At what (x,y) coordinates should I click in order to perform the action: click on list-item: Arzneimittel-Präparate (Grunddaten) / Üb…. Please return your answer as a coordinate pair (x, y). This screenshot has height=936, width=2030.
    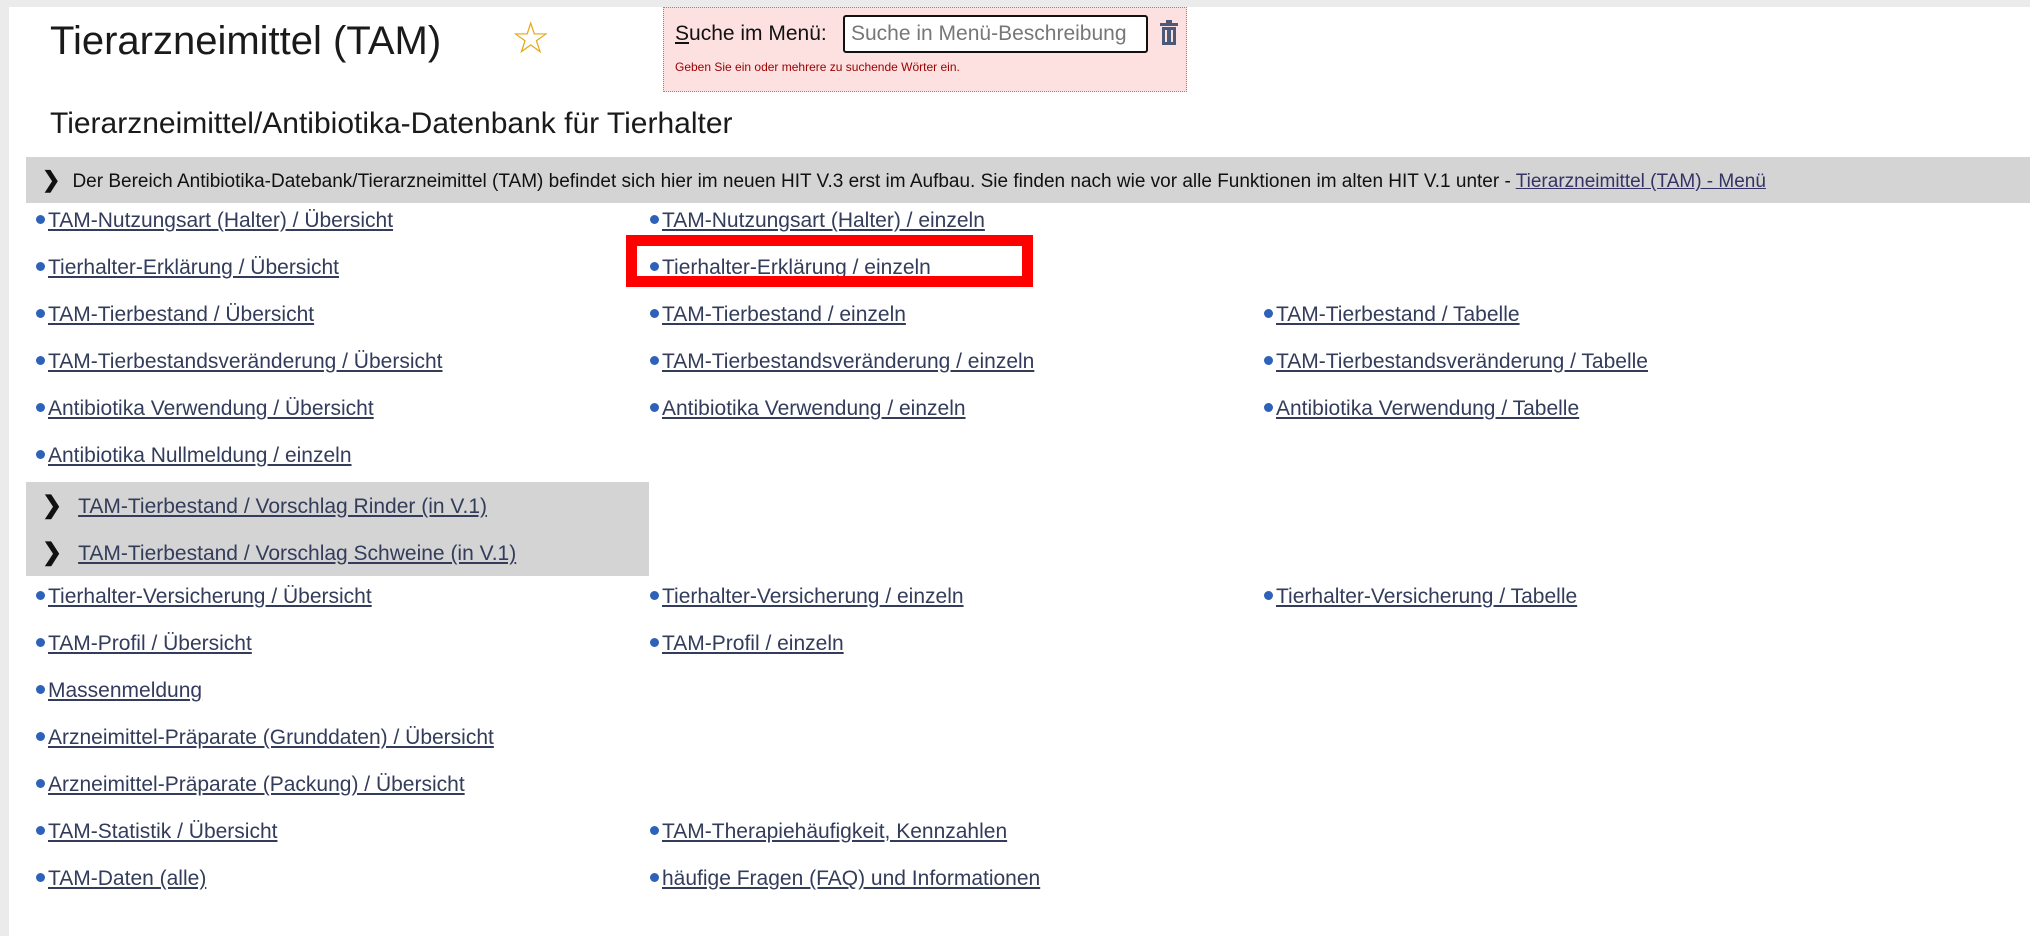
    Looking at the image, I should click on (265, 738).